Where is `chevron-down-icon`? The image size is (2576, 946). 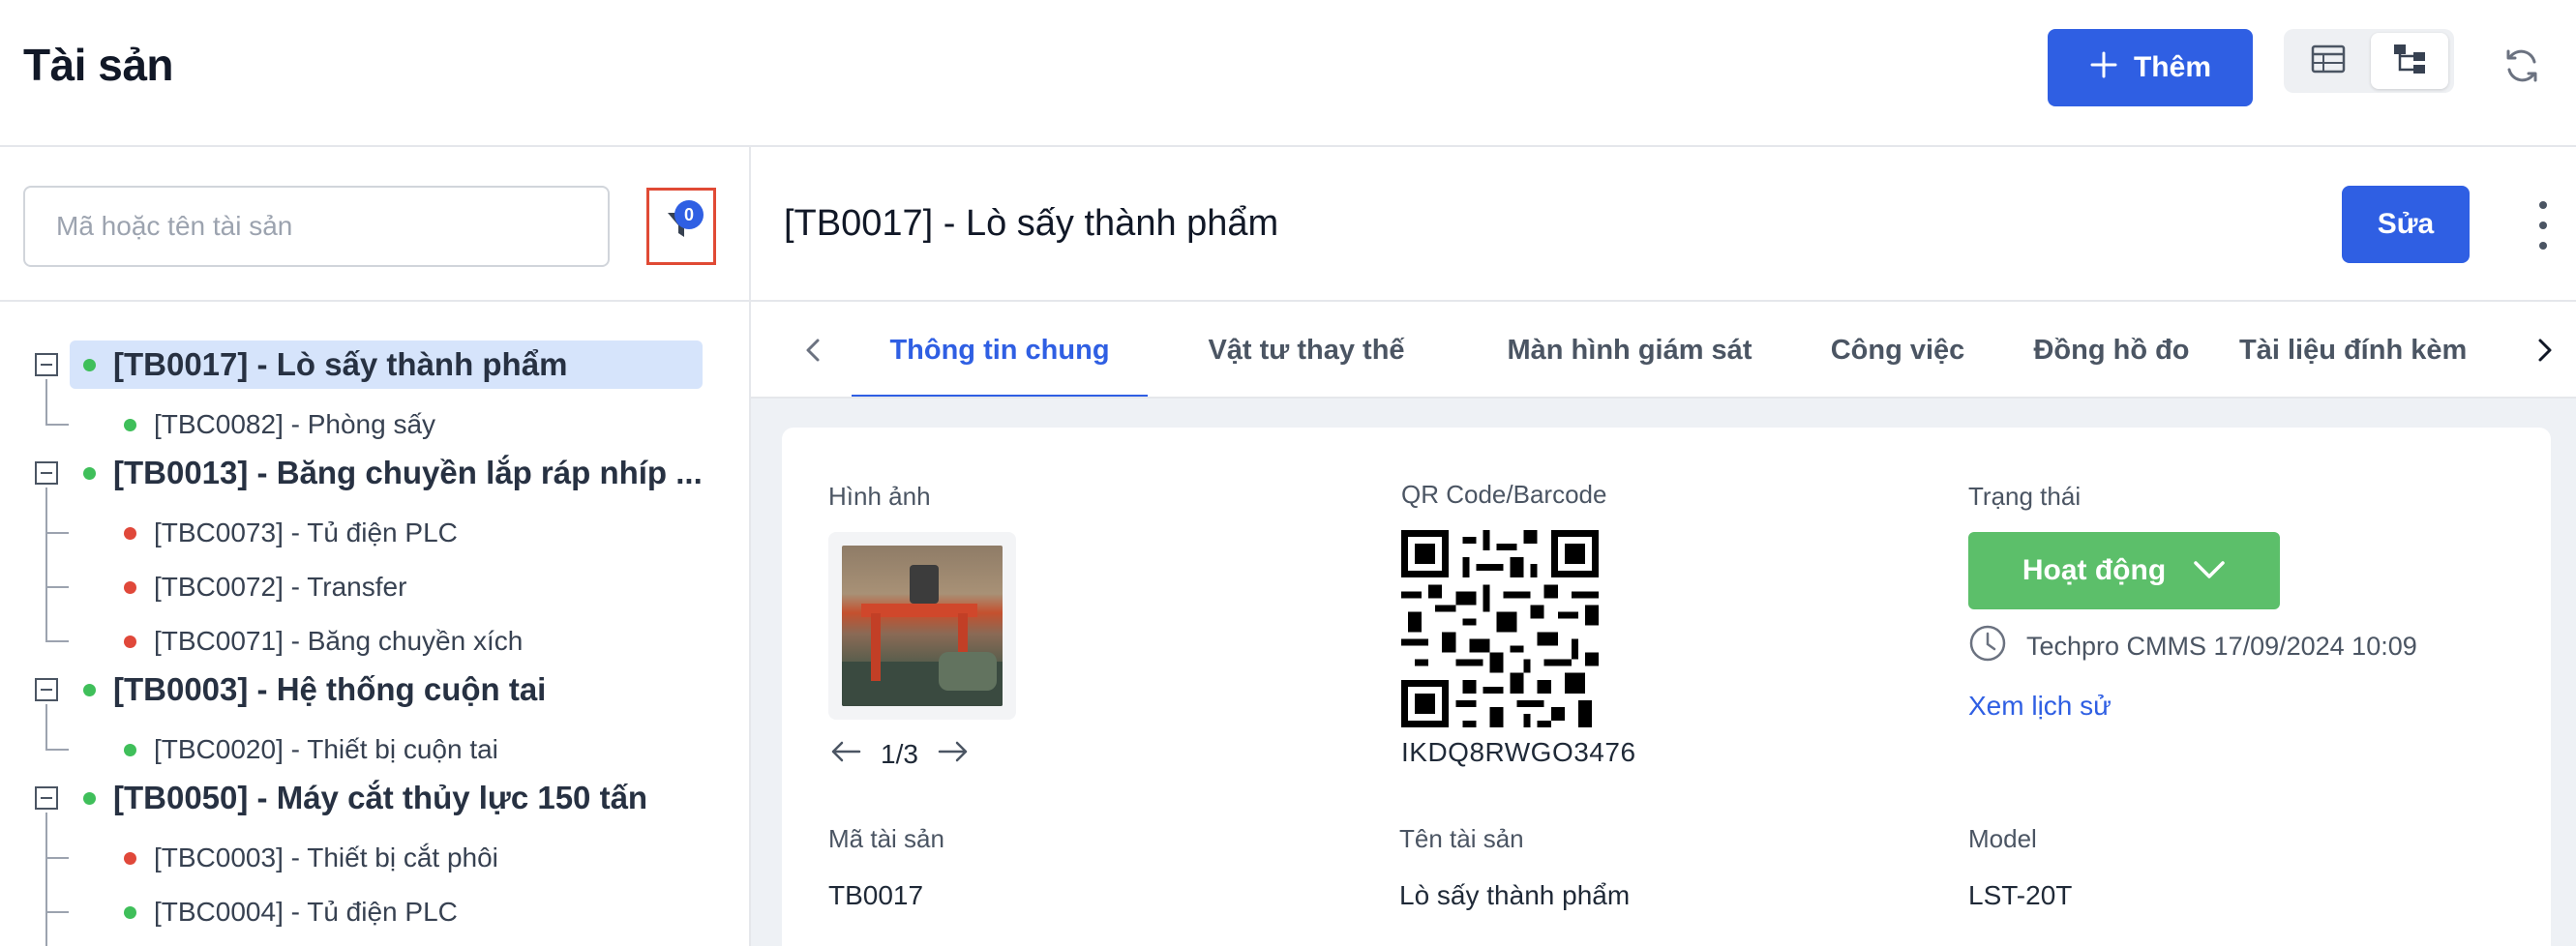 chevron-down-icon is located at coordinates (2209, 570).